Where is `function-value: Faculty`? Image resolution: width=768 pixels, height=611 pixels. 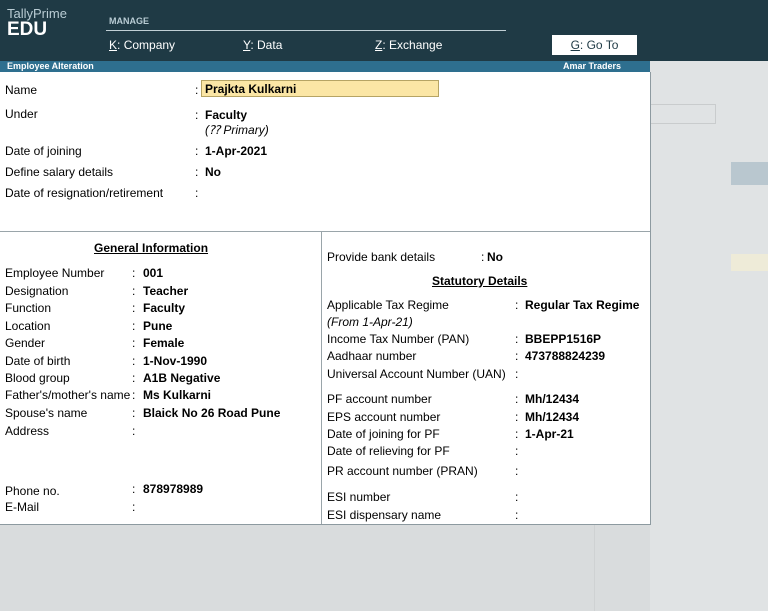
function-value: Faculty is located at coordinates (164, 308).